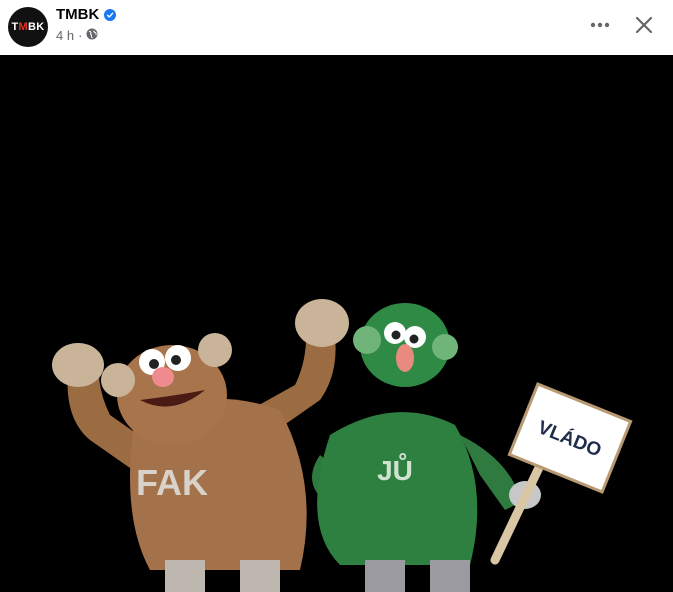  What do you see at coordinates (110, 14) in the screenshot?
I see `verified-badge-icon` at bounding box center [110, 14].